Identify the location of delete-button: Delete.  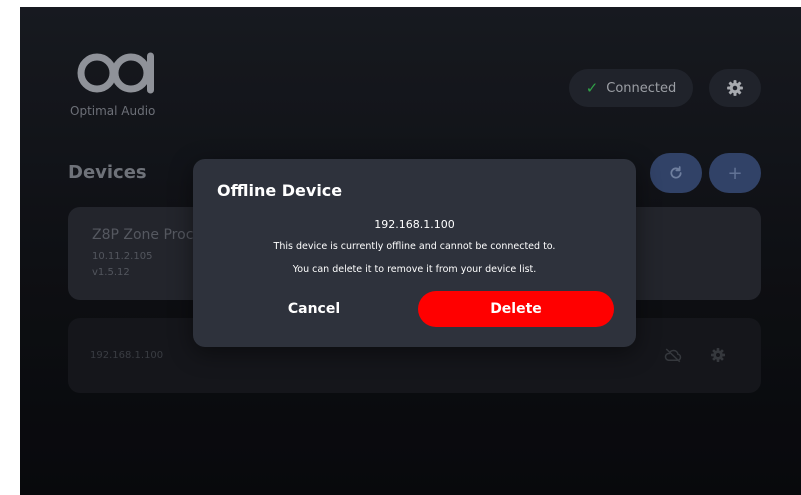
(516, 309).